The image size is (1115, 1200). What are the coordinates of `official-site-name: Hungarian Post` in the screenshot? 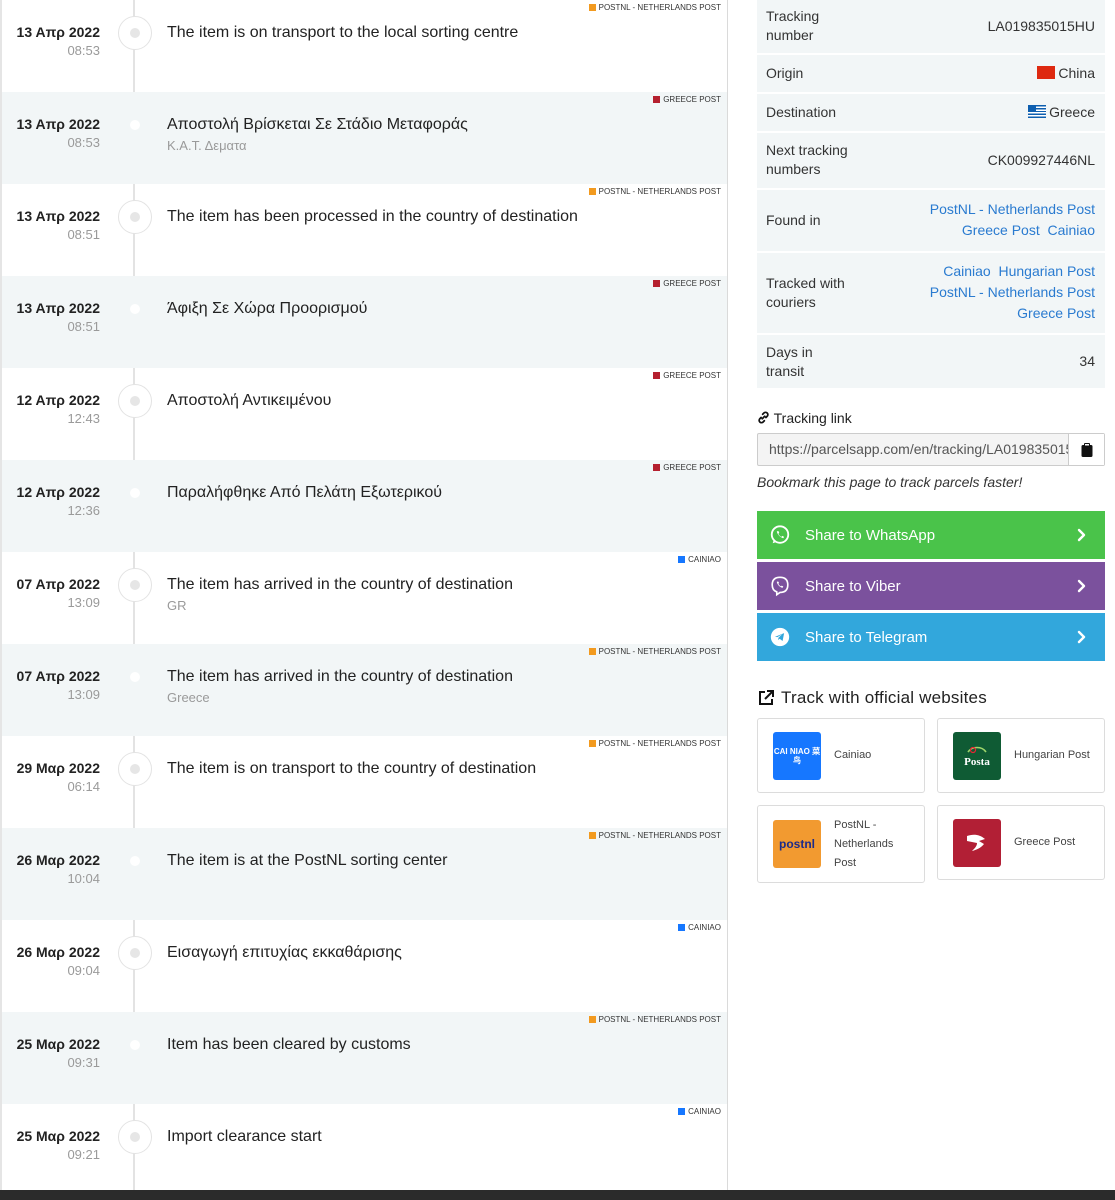 It's located at (1052, 755).